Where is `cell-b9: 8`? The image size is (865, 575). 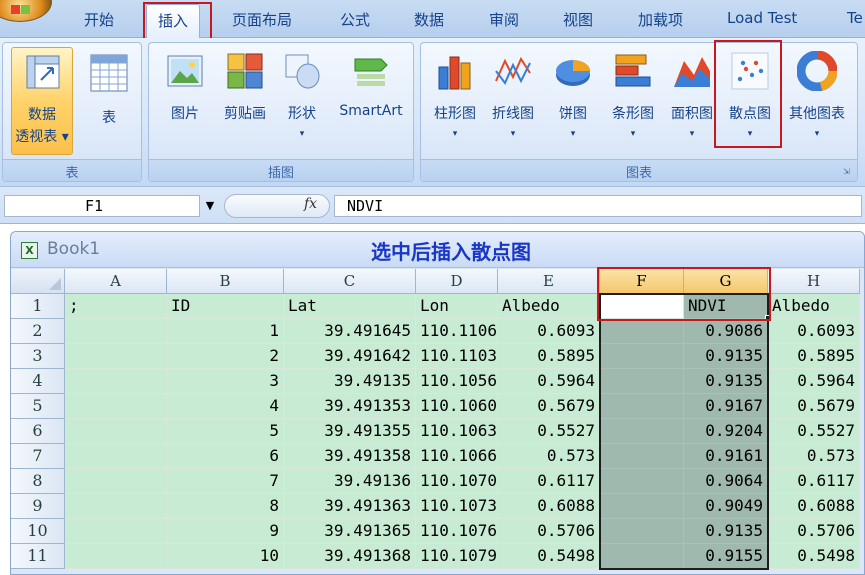
cell-b9: 8 is located at coordinates (225, 506).